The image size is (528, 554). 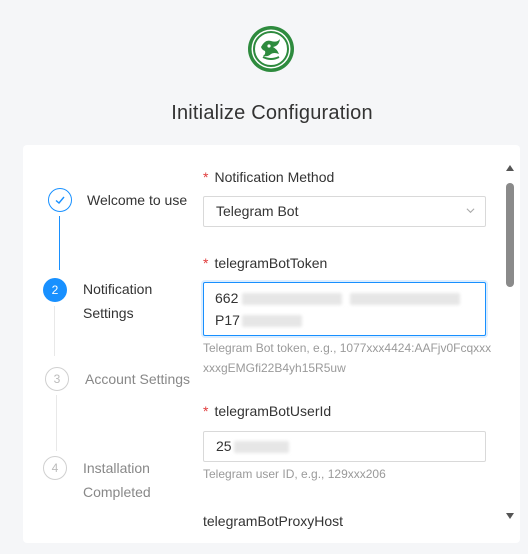 What do you see at coordinates (224, 446) in the screenshot?
I see `user-id-value: 25` at bounding box center [224, 446].